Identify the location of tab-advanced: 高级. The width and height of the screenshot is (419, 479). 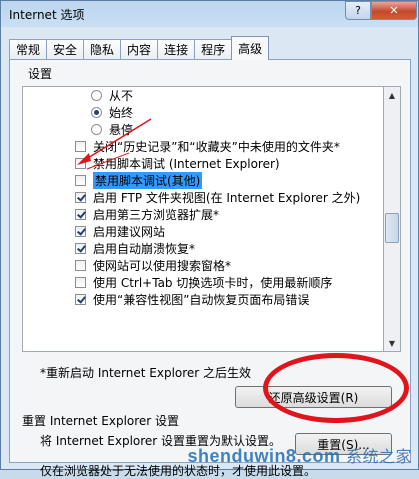
(250, 48).